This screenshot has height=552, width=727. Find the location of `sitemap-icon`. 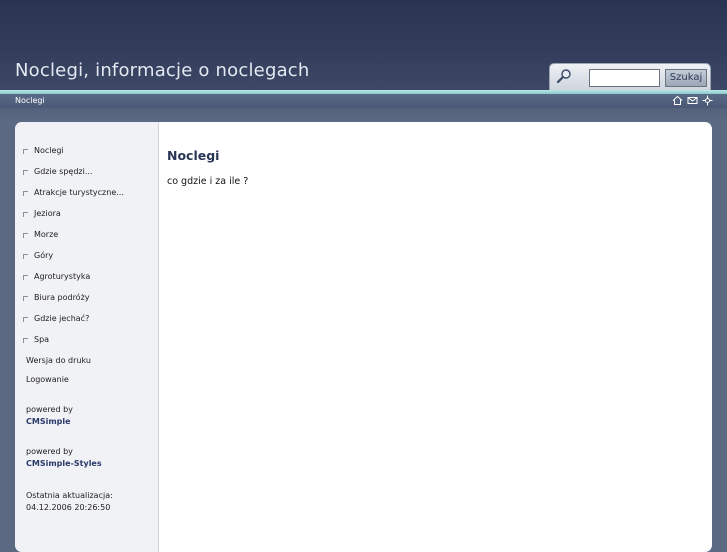

sitemap-icon is located at coordinates (707, 100).